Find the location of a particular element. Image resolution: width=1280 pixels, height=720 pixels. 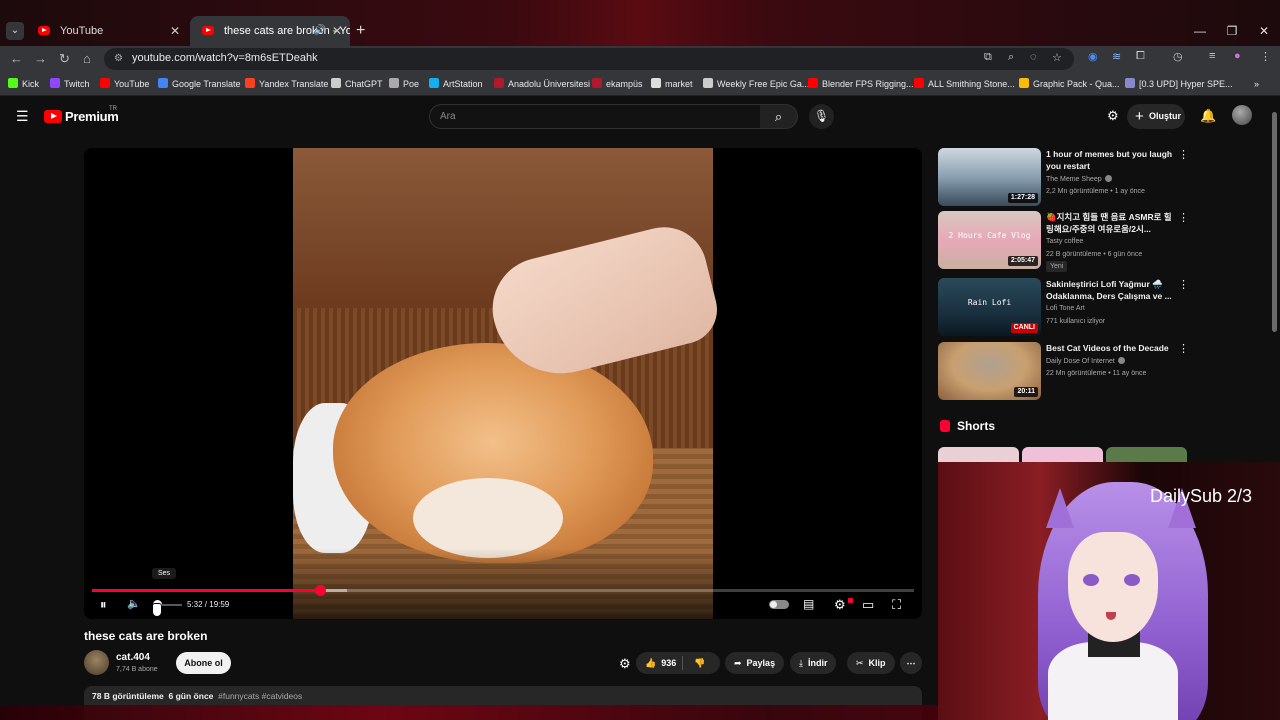

bookmark-item: Kick is located at coordinates (23, 84).